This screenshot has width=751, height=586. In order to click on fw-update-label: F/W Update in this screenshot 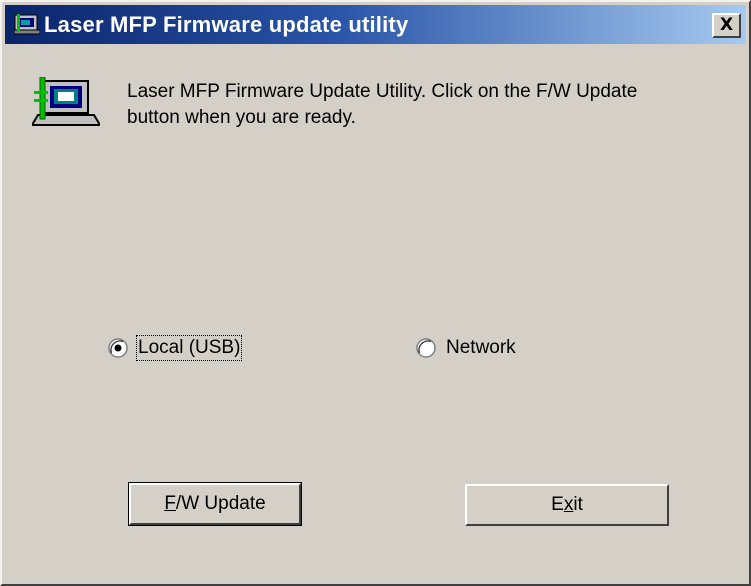, I will do `click(215, 503)`.